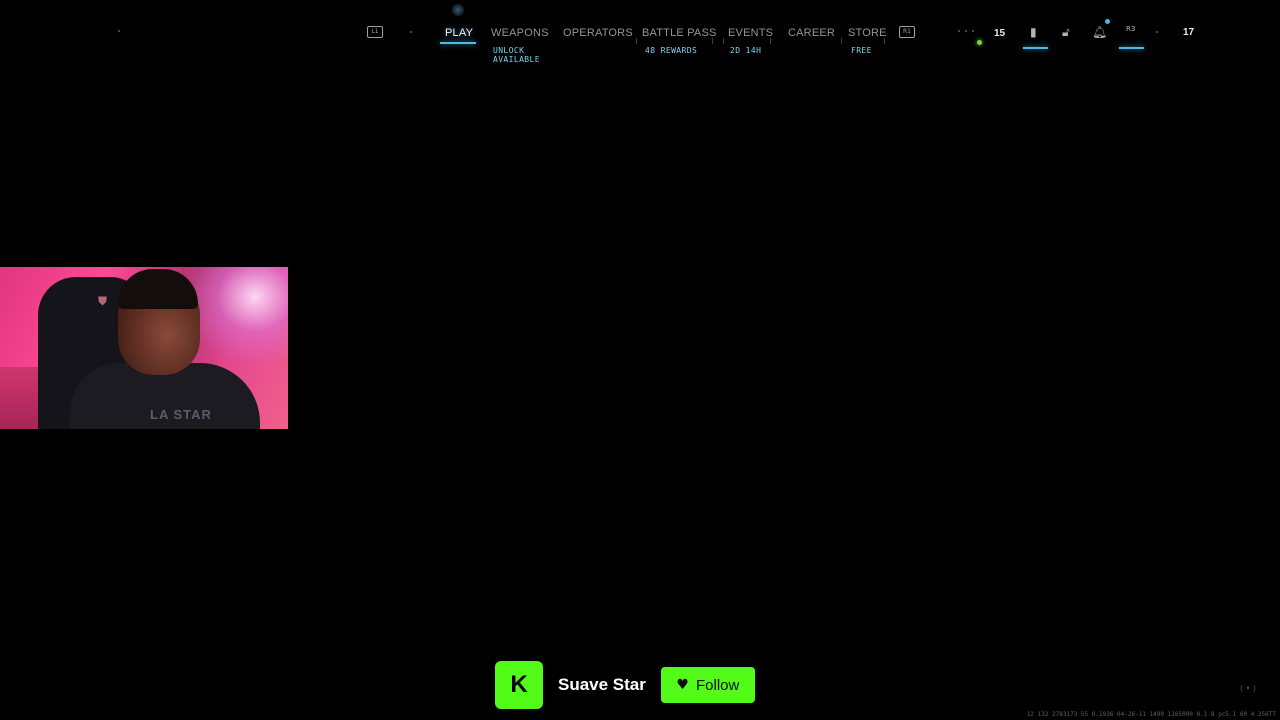 The width and height of the screenshot is (1280, 720). What do you see at coordinates (1033, 32) in the screenshot?
I see `battery-icon: ▮` at bounding box center [1033, 32].